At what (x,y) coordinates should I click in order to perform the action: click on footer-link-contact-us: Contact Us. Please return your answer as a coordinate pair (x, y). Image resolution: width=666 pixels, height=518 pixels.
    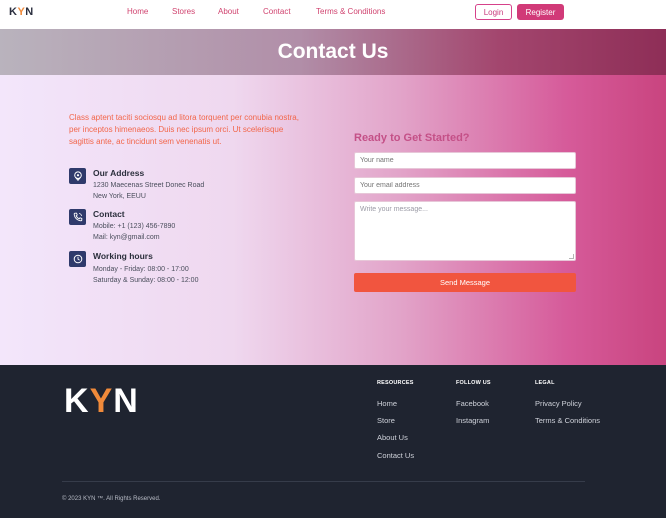
    Looking at the image, I should click on (395, 455).